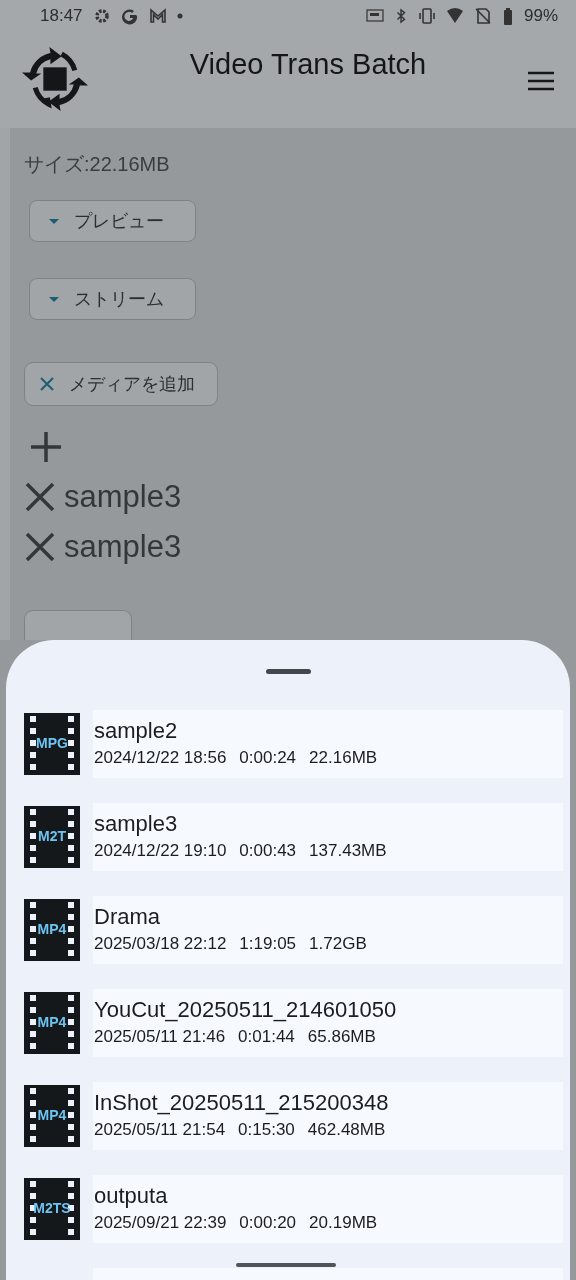  Describe the element at coordinates (507, 16) in the screenshot. I see `battery-icon` at that location.